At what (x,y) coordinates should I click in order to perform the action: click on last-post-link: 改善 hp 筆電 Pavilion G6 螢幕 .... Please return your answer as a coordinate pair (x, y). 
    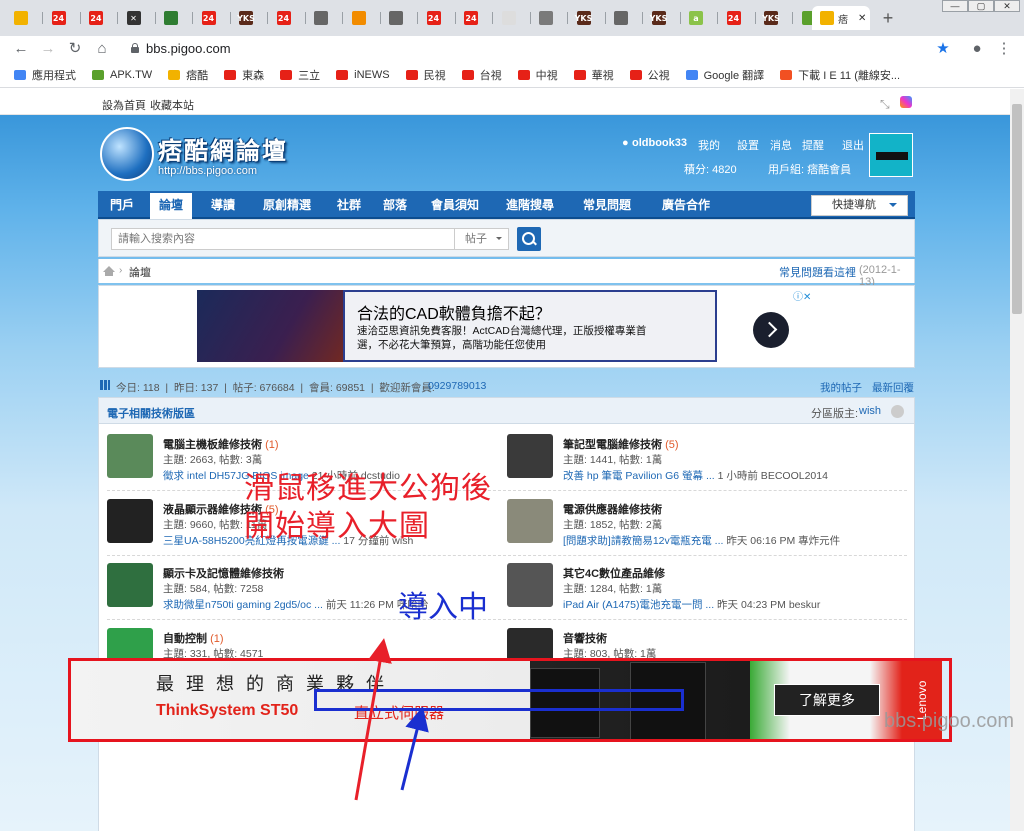
    Looking at the image, I should click on (639, 476).